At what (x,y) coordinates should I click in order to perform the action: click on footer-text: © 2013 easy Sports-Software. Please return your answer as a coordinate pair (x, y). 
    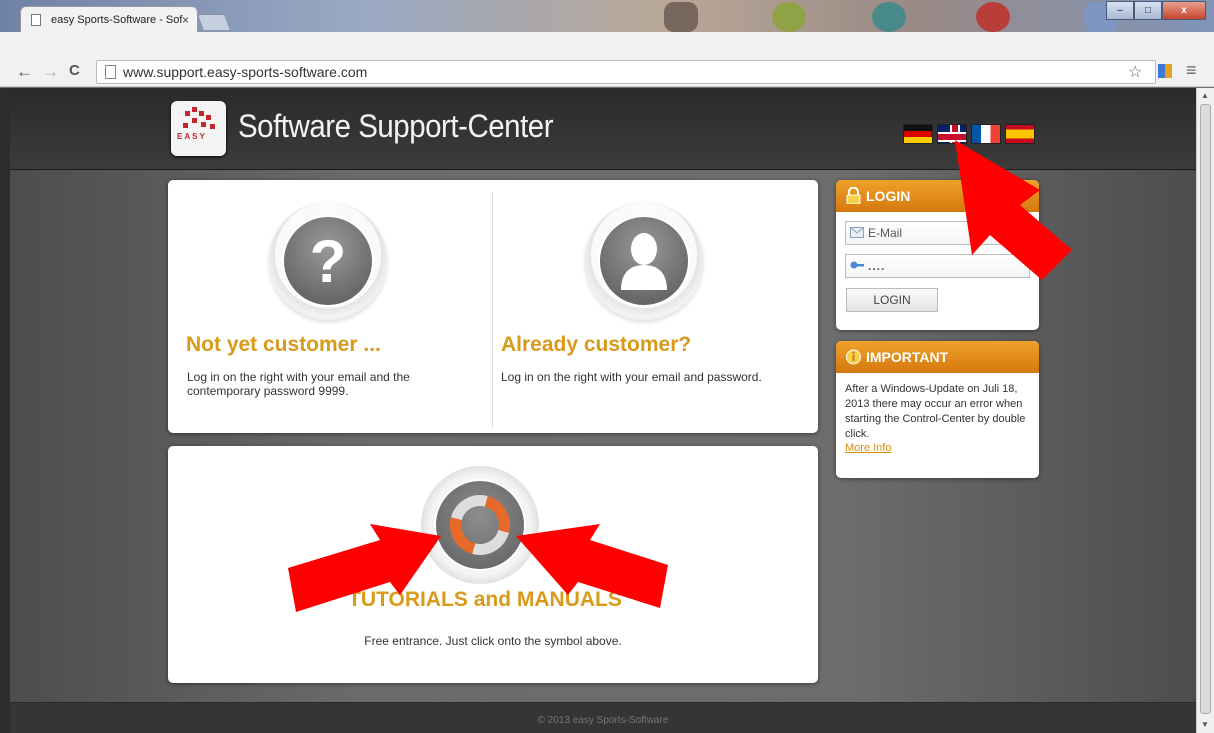
    Looking at the image, I should click on (603, 720).